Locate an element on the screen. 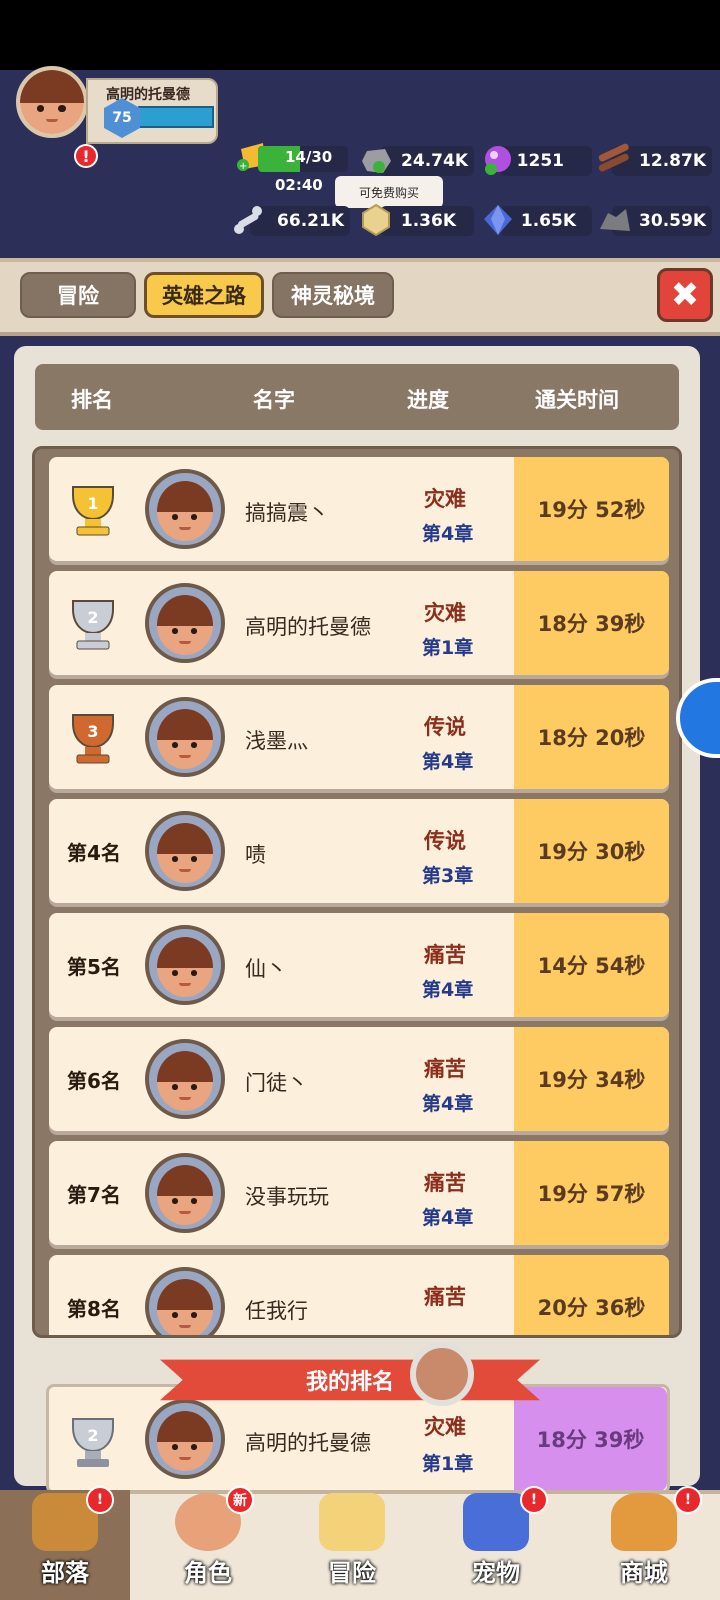  my-name: 高明的托曼德 is located at coordinates (308, 1443).